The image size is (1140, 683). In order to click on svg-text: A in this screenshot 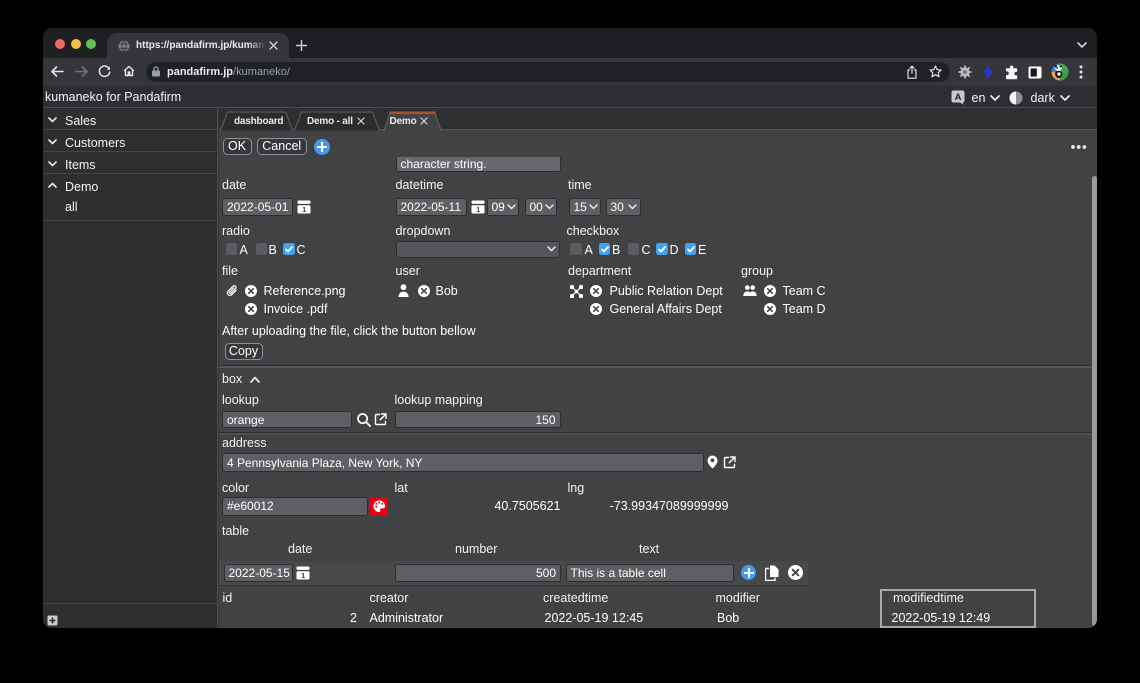, I will do `click(958, 97)`.